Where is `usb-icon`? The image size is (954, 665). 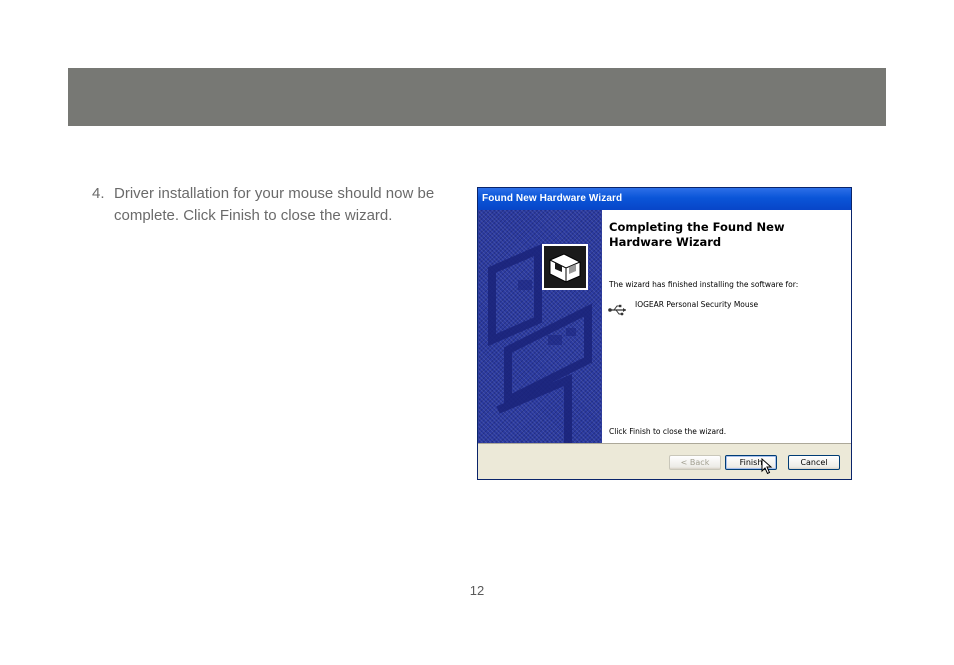
usb-icon is located at coordinates (619, 312).